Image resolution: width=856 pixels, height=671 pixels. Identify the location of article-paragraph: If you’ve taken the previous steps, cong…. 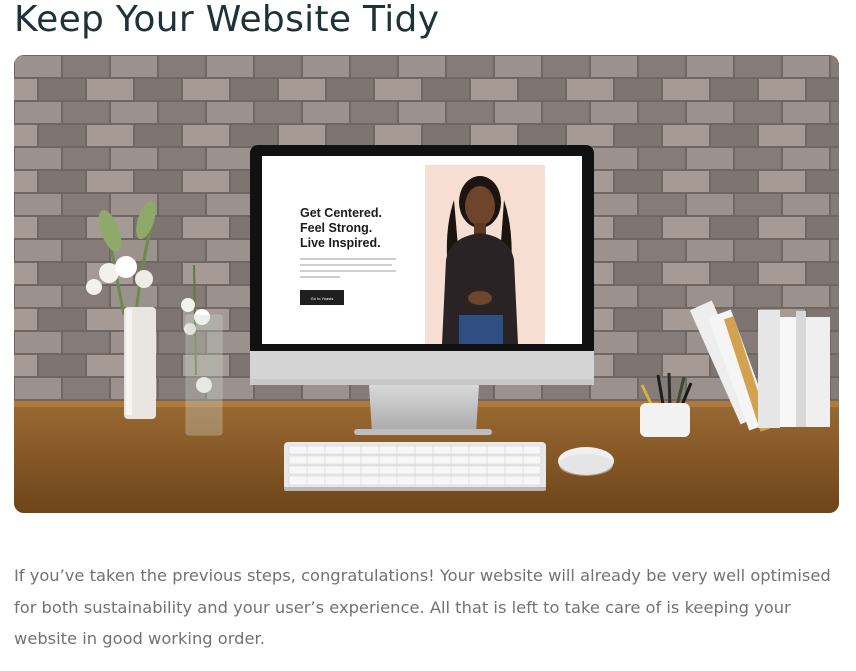
(422, 607).